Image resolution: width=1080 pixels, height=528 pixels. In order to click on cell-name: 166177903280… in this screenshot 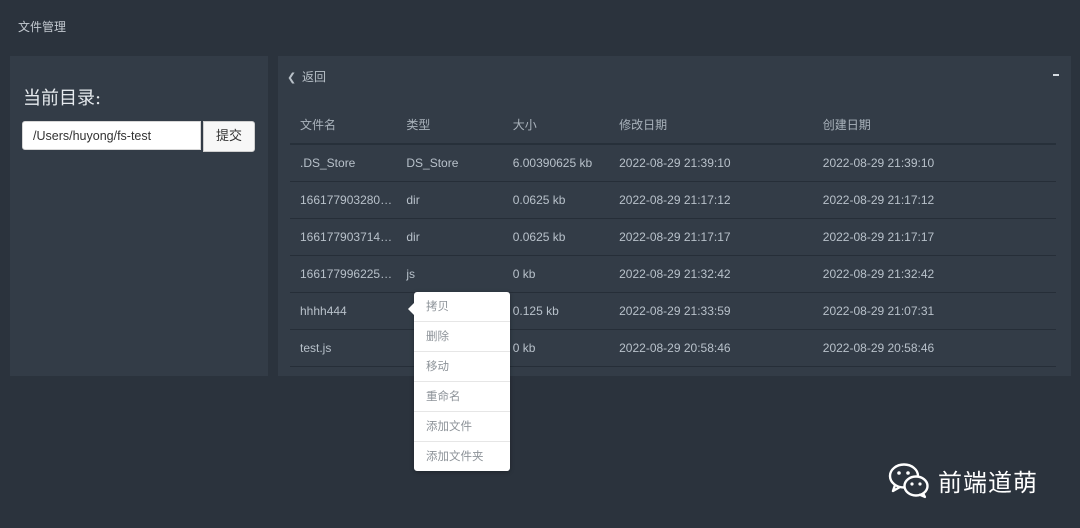, I will do `click(343, 200)`.